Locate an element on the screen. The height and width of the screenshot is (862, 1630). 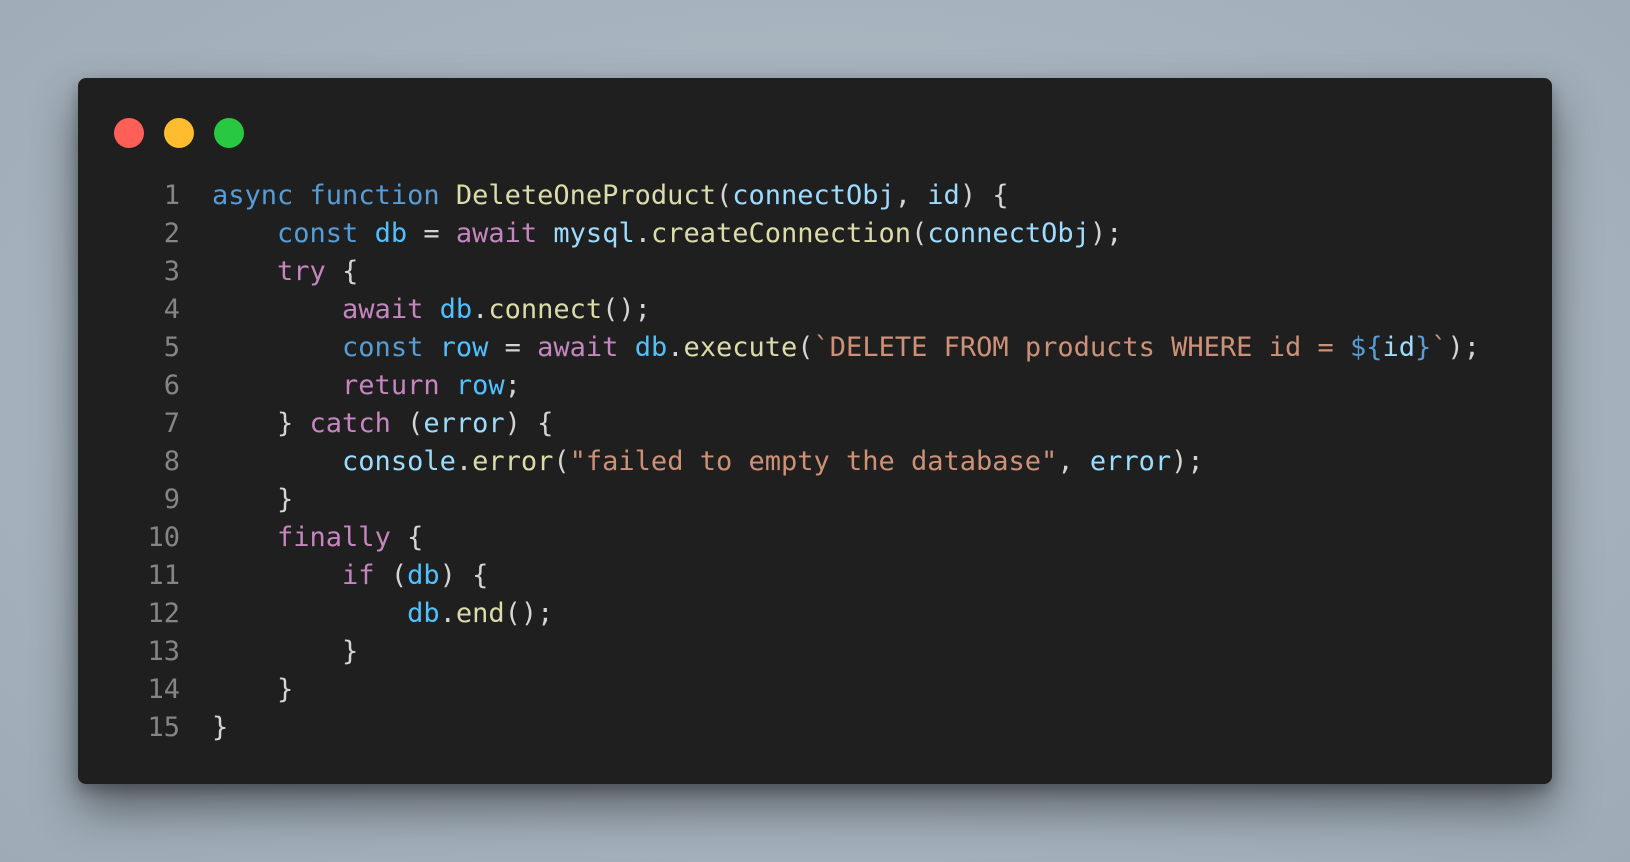
close-dot-icon is located at coordinates (129, 133).